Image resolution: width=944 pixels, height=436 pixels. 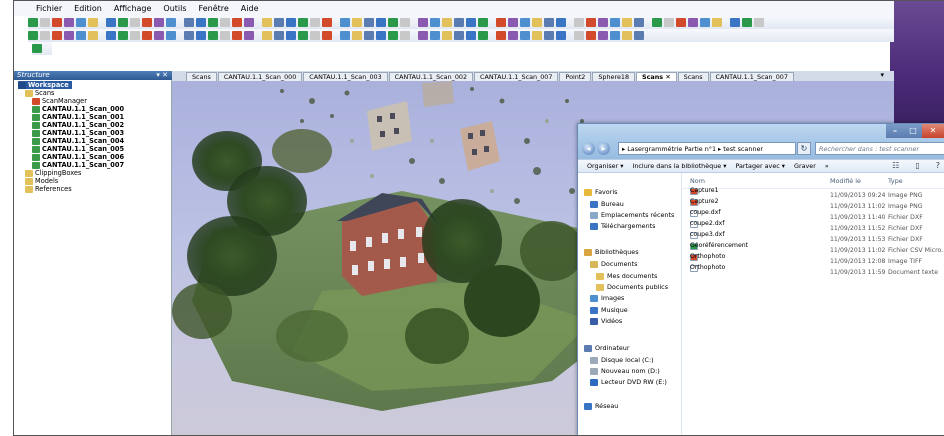 I want to click on nav-pane-item: Images, so click(x=607, y=298).